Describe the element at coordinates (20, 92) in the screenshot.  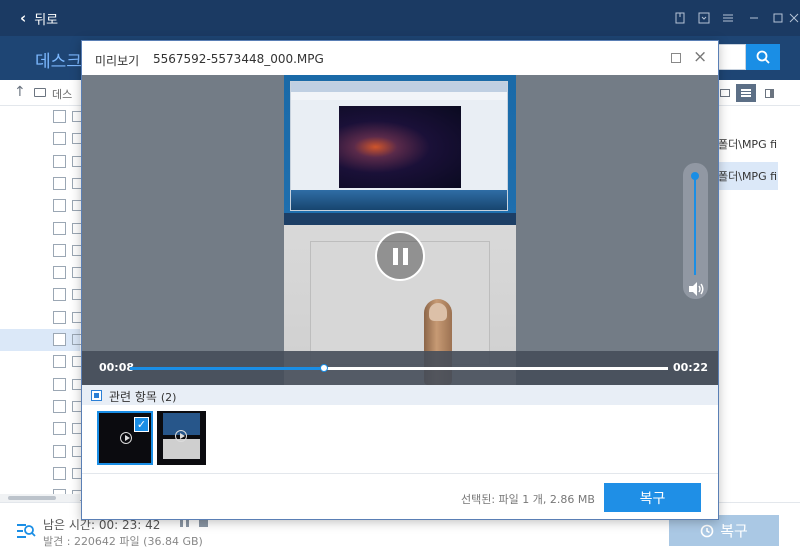
I see `up-arrow-icon: ↑` at that location.